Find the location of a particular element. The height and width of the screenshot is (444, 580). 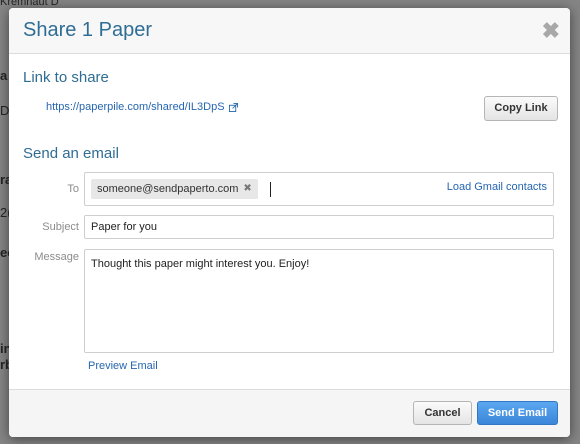

dialog-title: Share 1 Paper is located at coordinates (87, 30).